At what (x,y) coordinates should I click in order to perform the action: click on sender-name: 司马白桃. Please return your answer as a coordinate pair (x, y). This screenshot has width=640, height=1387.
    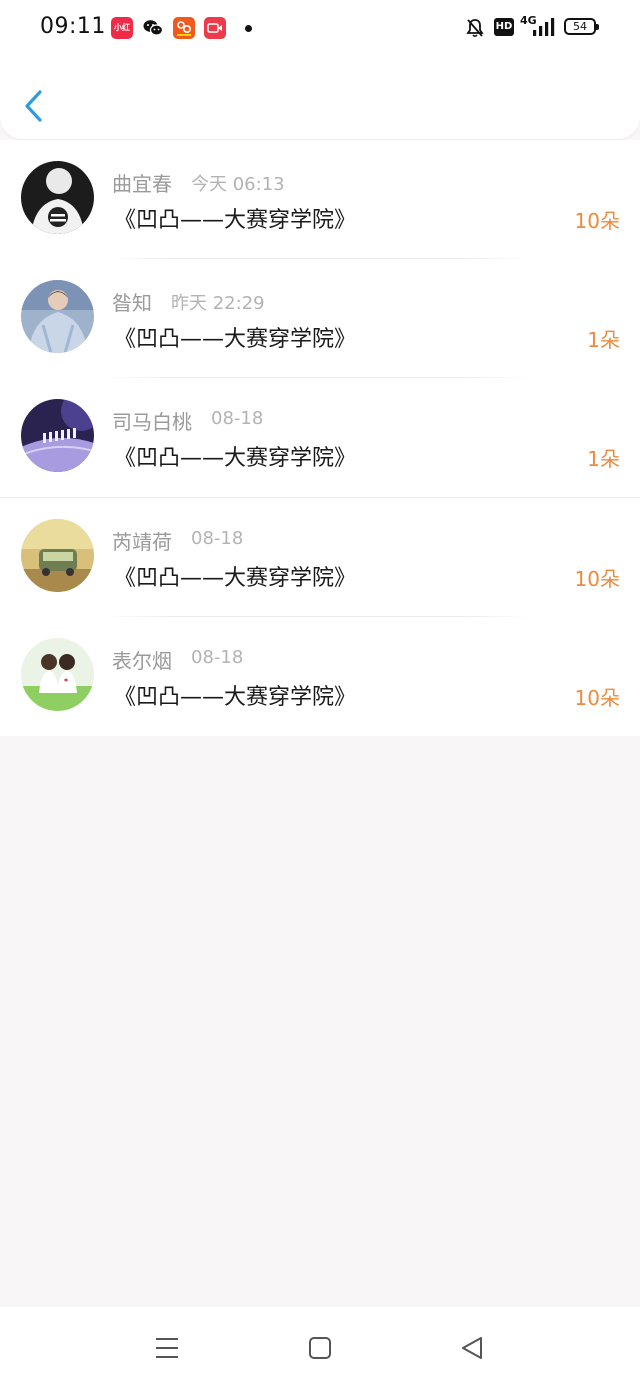
    Looking at the image, I should click on (152, 422).